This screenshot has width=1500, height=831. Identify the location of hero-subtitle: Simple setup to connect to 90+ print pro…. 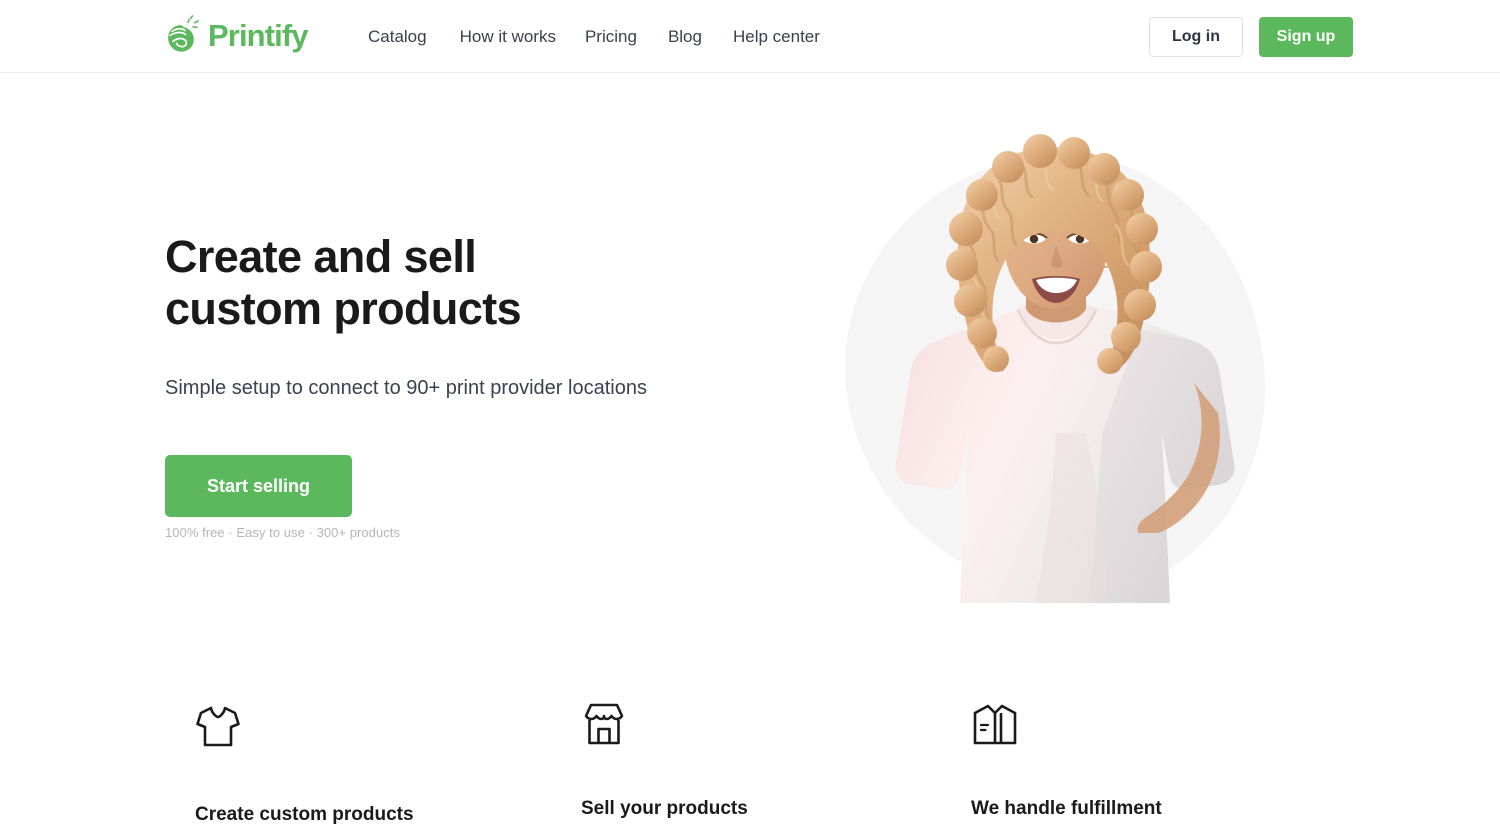
(406, 388).